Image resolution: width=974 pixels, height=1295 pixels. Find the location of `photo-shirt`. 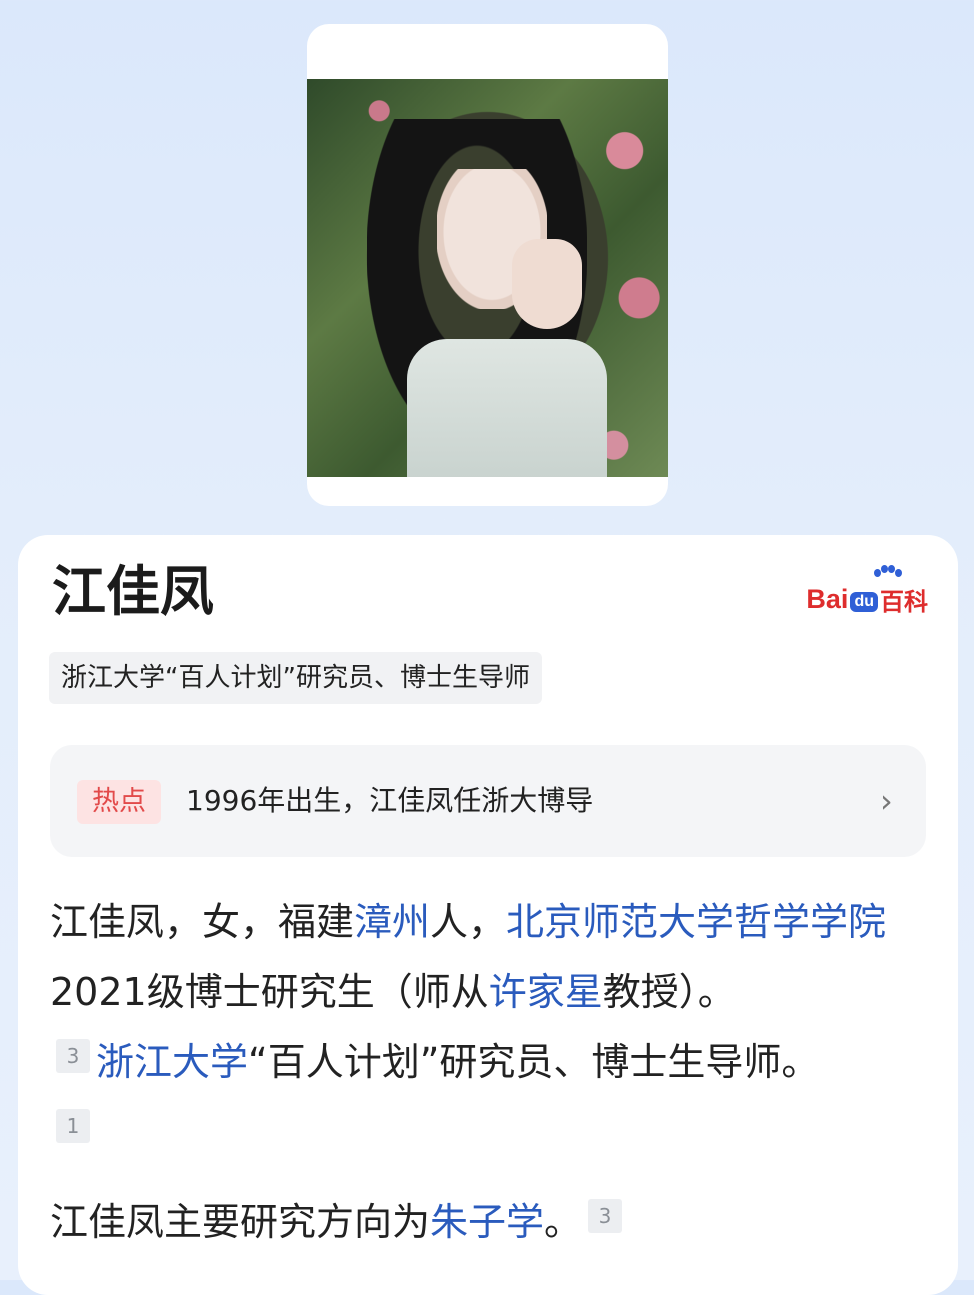

photo-shirt is located at coordinates (507, 408).